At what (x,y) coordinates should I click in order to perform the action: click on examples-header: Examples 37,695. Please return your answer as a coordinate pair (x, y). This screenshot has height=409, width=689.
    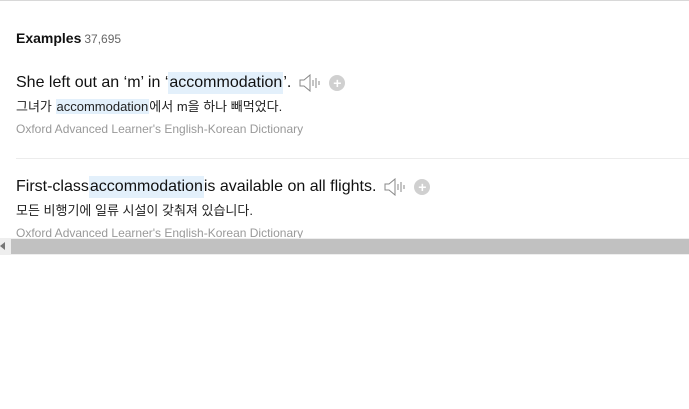
    Looking at the image, I should click on (68, 39).